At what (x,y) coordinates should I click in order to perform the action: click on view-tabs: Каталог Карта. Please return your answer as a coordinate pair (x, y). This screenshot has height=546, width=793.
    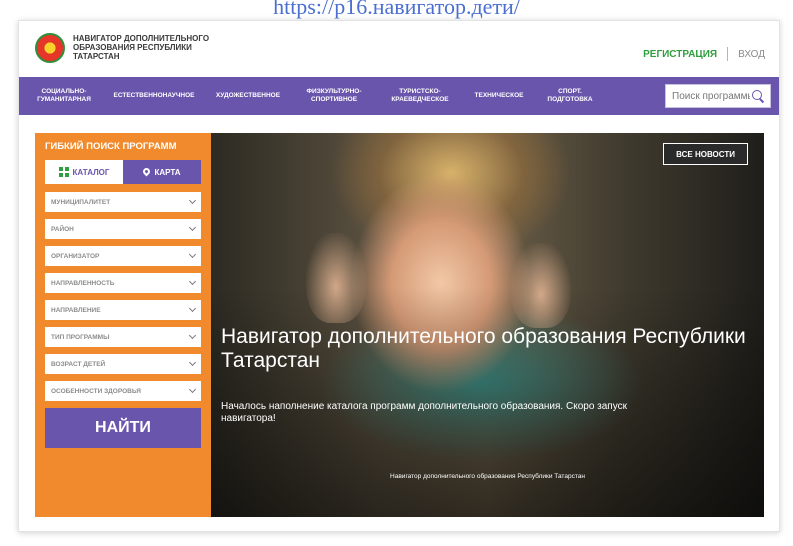
    Looking at the image, I should click on (123, 172).